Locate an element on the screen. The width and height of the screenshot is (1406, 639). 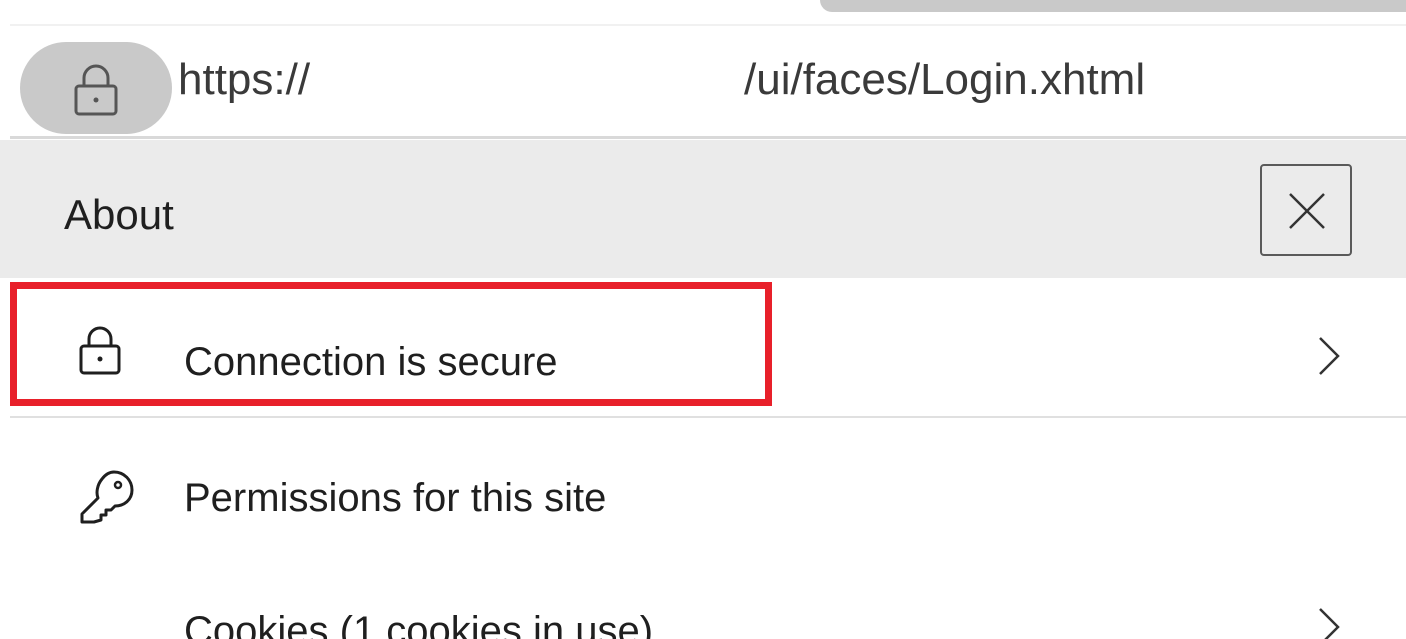
close-icon is located at coordinates (1307, 211).